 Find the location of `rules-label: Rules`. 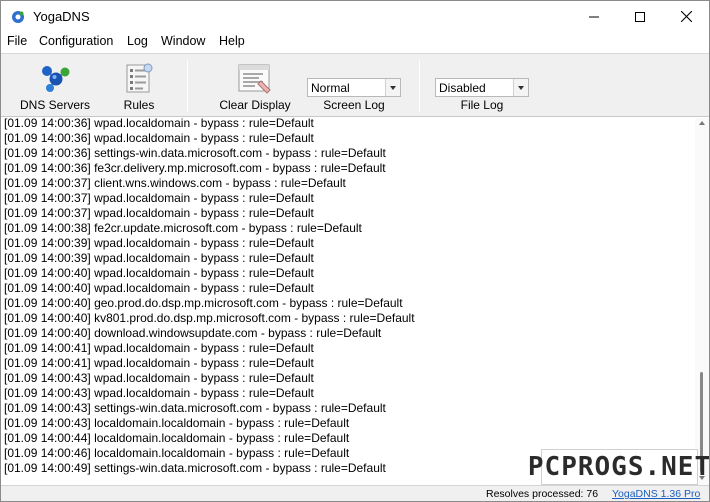

rules-label: Rules is located at coordinates (139, 105).